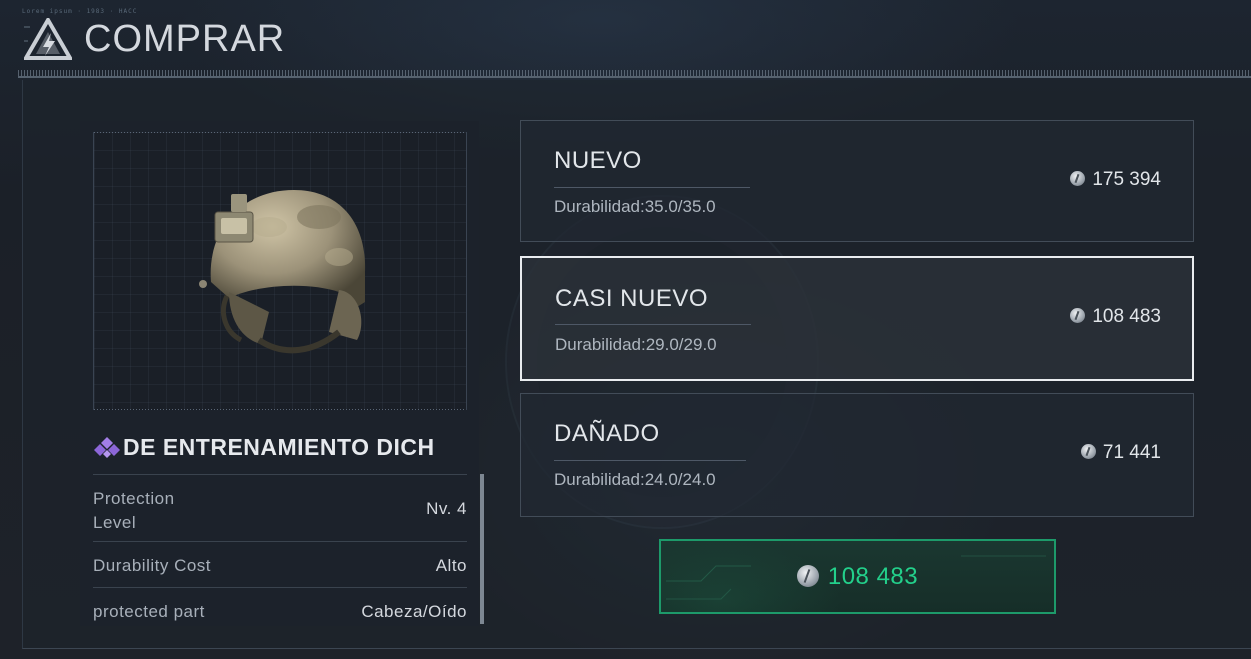 This screenshot has height=659, width=1251. What do you see at coordinates (607, 433) in the screenshot?
I see `option-name: DAÑADO` at bounding box center [607, 433].